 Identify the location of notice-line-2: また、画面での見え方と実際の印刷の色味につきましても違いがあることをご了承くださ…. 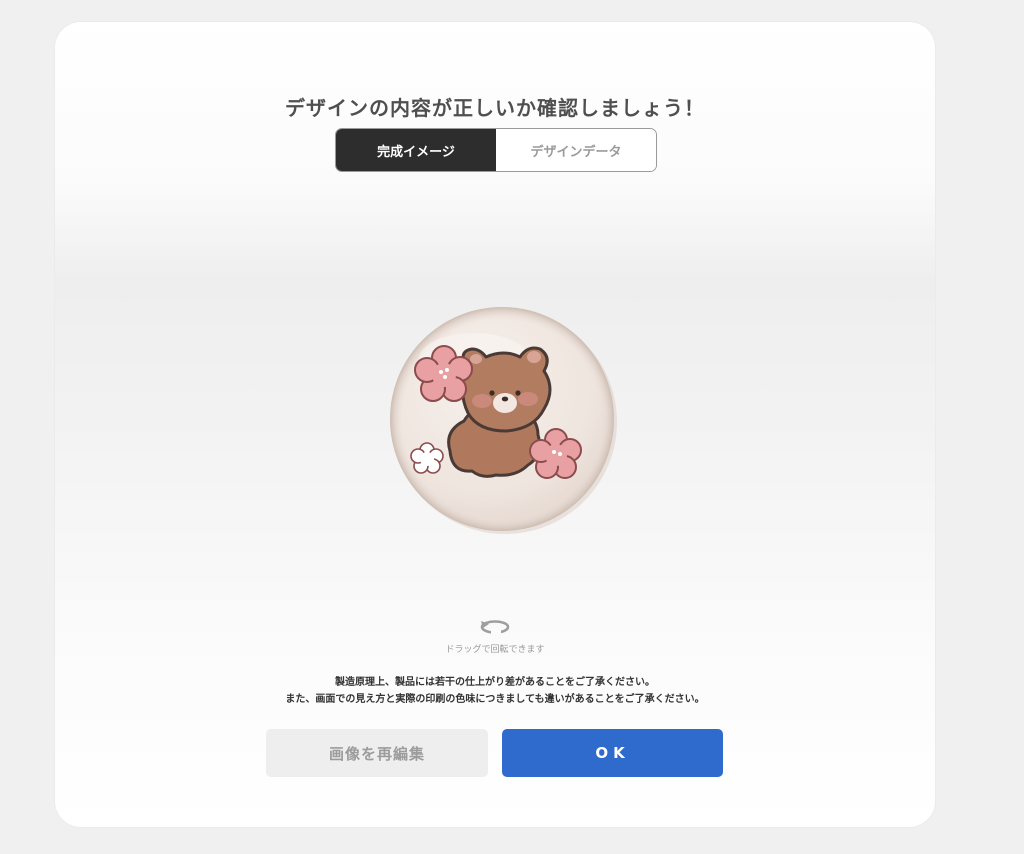
(495, 699).